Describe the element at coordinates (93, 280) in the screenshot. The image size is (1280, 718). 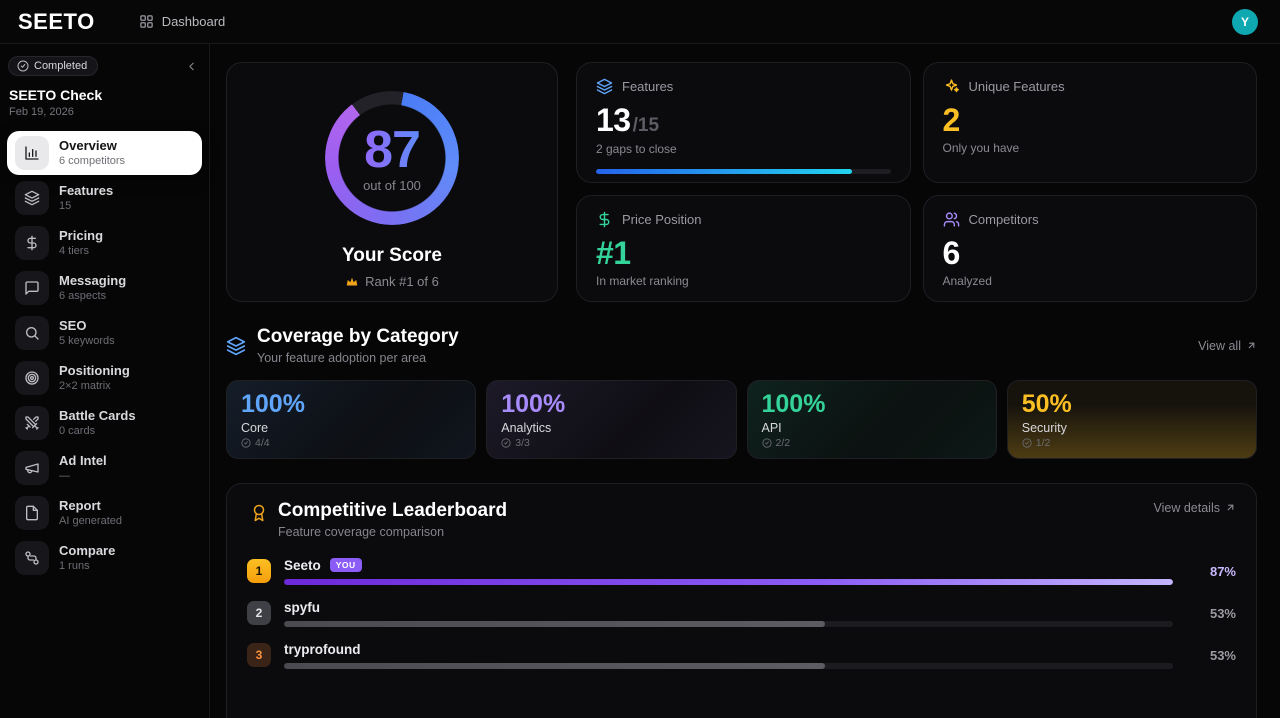
I see `sidebar-item-label: Messaging` at that location.